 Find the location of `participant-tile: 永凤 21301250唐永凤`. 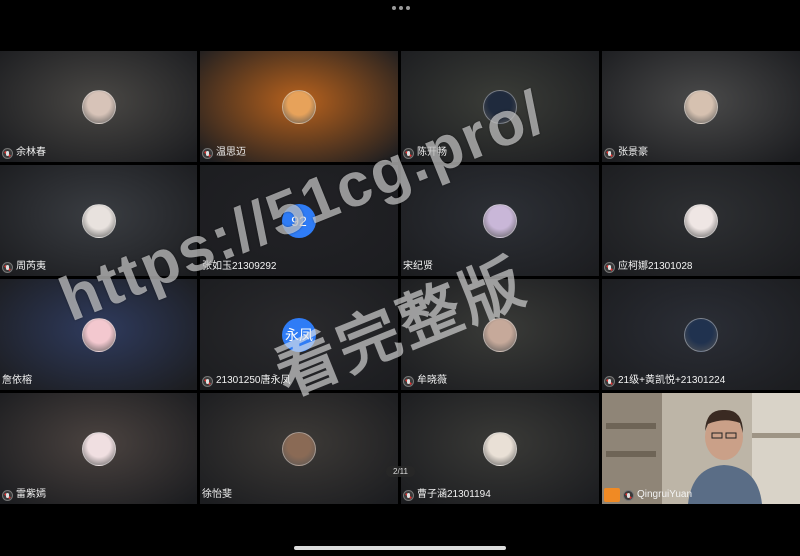

participant-tile: 永凤 21301250唐永凤 is located at coordinates (299, 334).